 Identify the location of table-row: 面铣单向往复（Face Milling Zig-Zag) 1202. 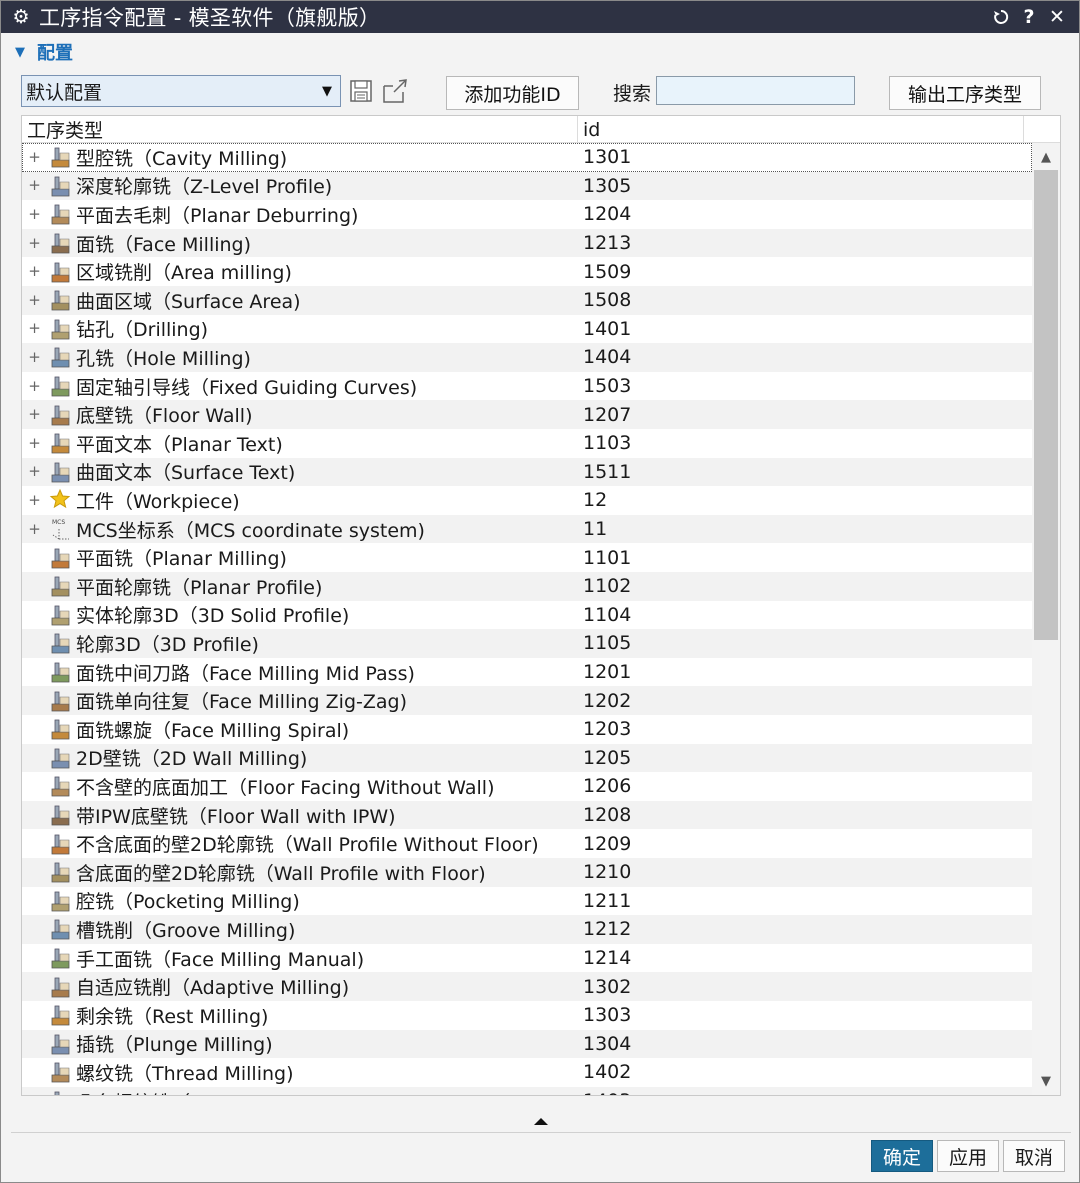
(527, 700).